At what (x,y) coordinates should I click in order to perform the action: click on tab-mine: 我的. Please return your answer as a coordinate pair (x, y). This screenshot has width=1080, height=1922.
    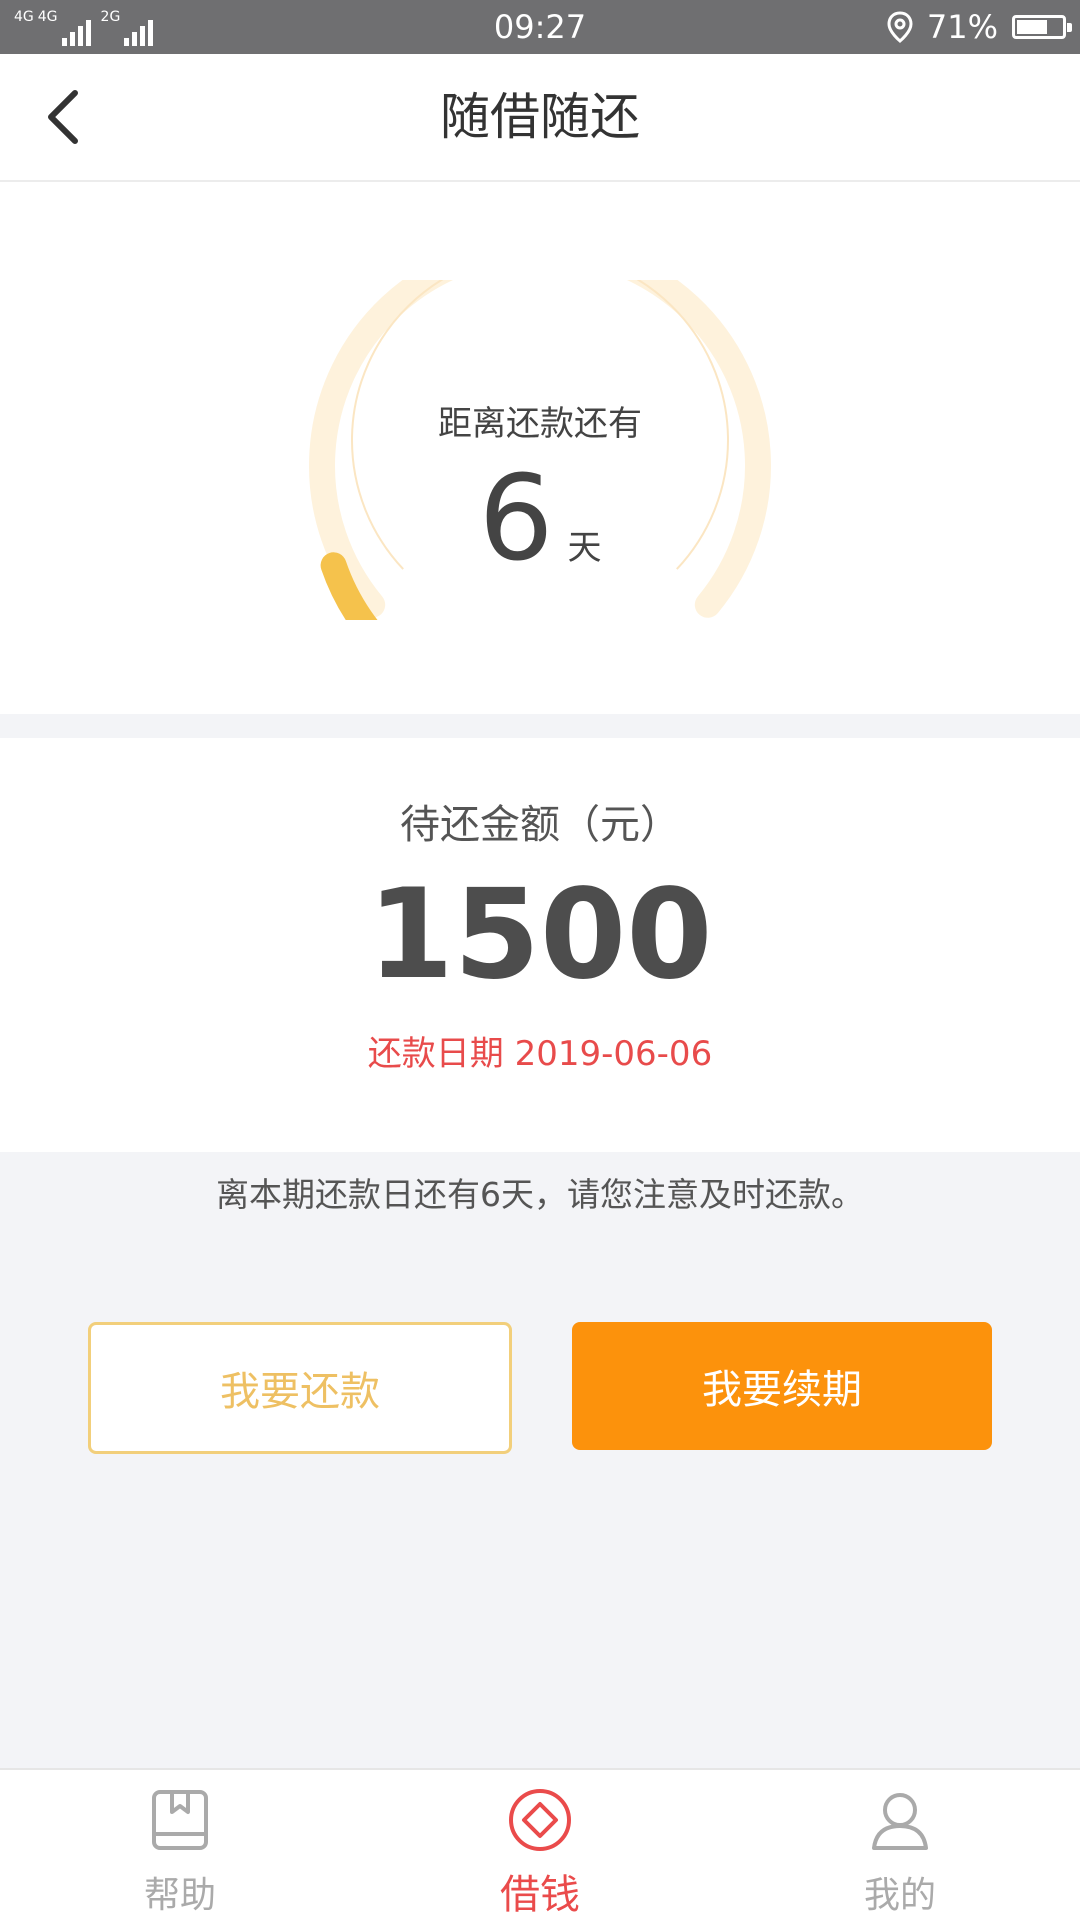
    Looking at the image, I should click on (900, 1846).